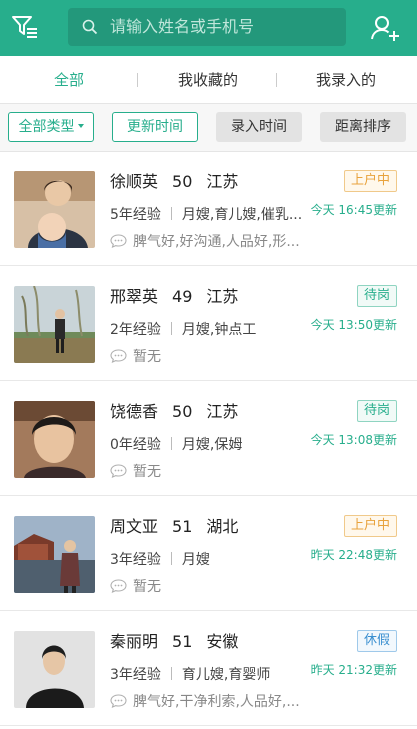 This screenshot has width=417, height=729. I want to click on worker-name: 周文亚, so click(134, 526).